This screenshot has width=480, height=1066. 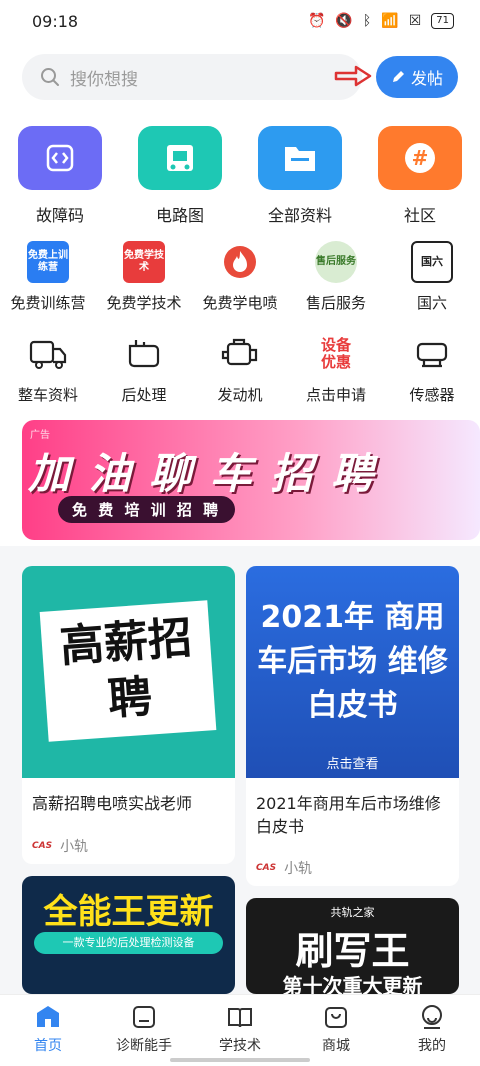 I want to click on card-image-brand: 共轨之家, so click(x=352, y=912).